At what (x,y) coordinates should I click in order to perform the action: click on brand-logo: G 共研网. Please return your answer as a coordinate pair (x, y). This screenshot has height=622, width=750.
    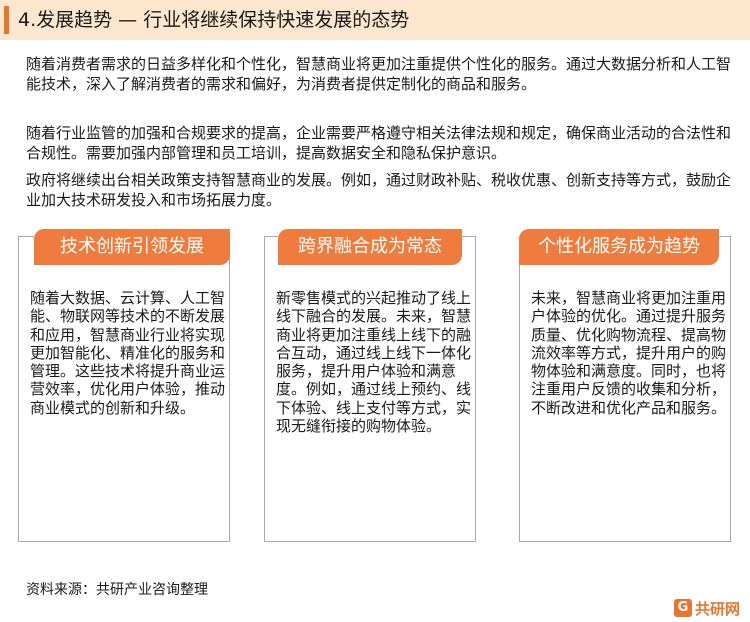
    Looking at the image, I should click on (706, 608).